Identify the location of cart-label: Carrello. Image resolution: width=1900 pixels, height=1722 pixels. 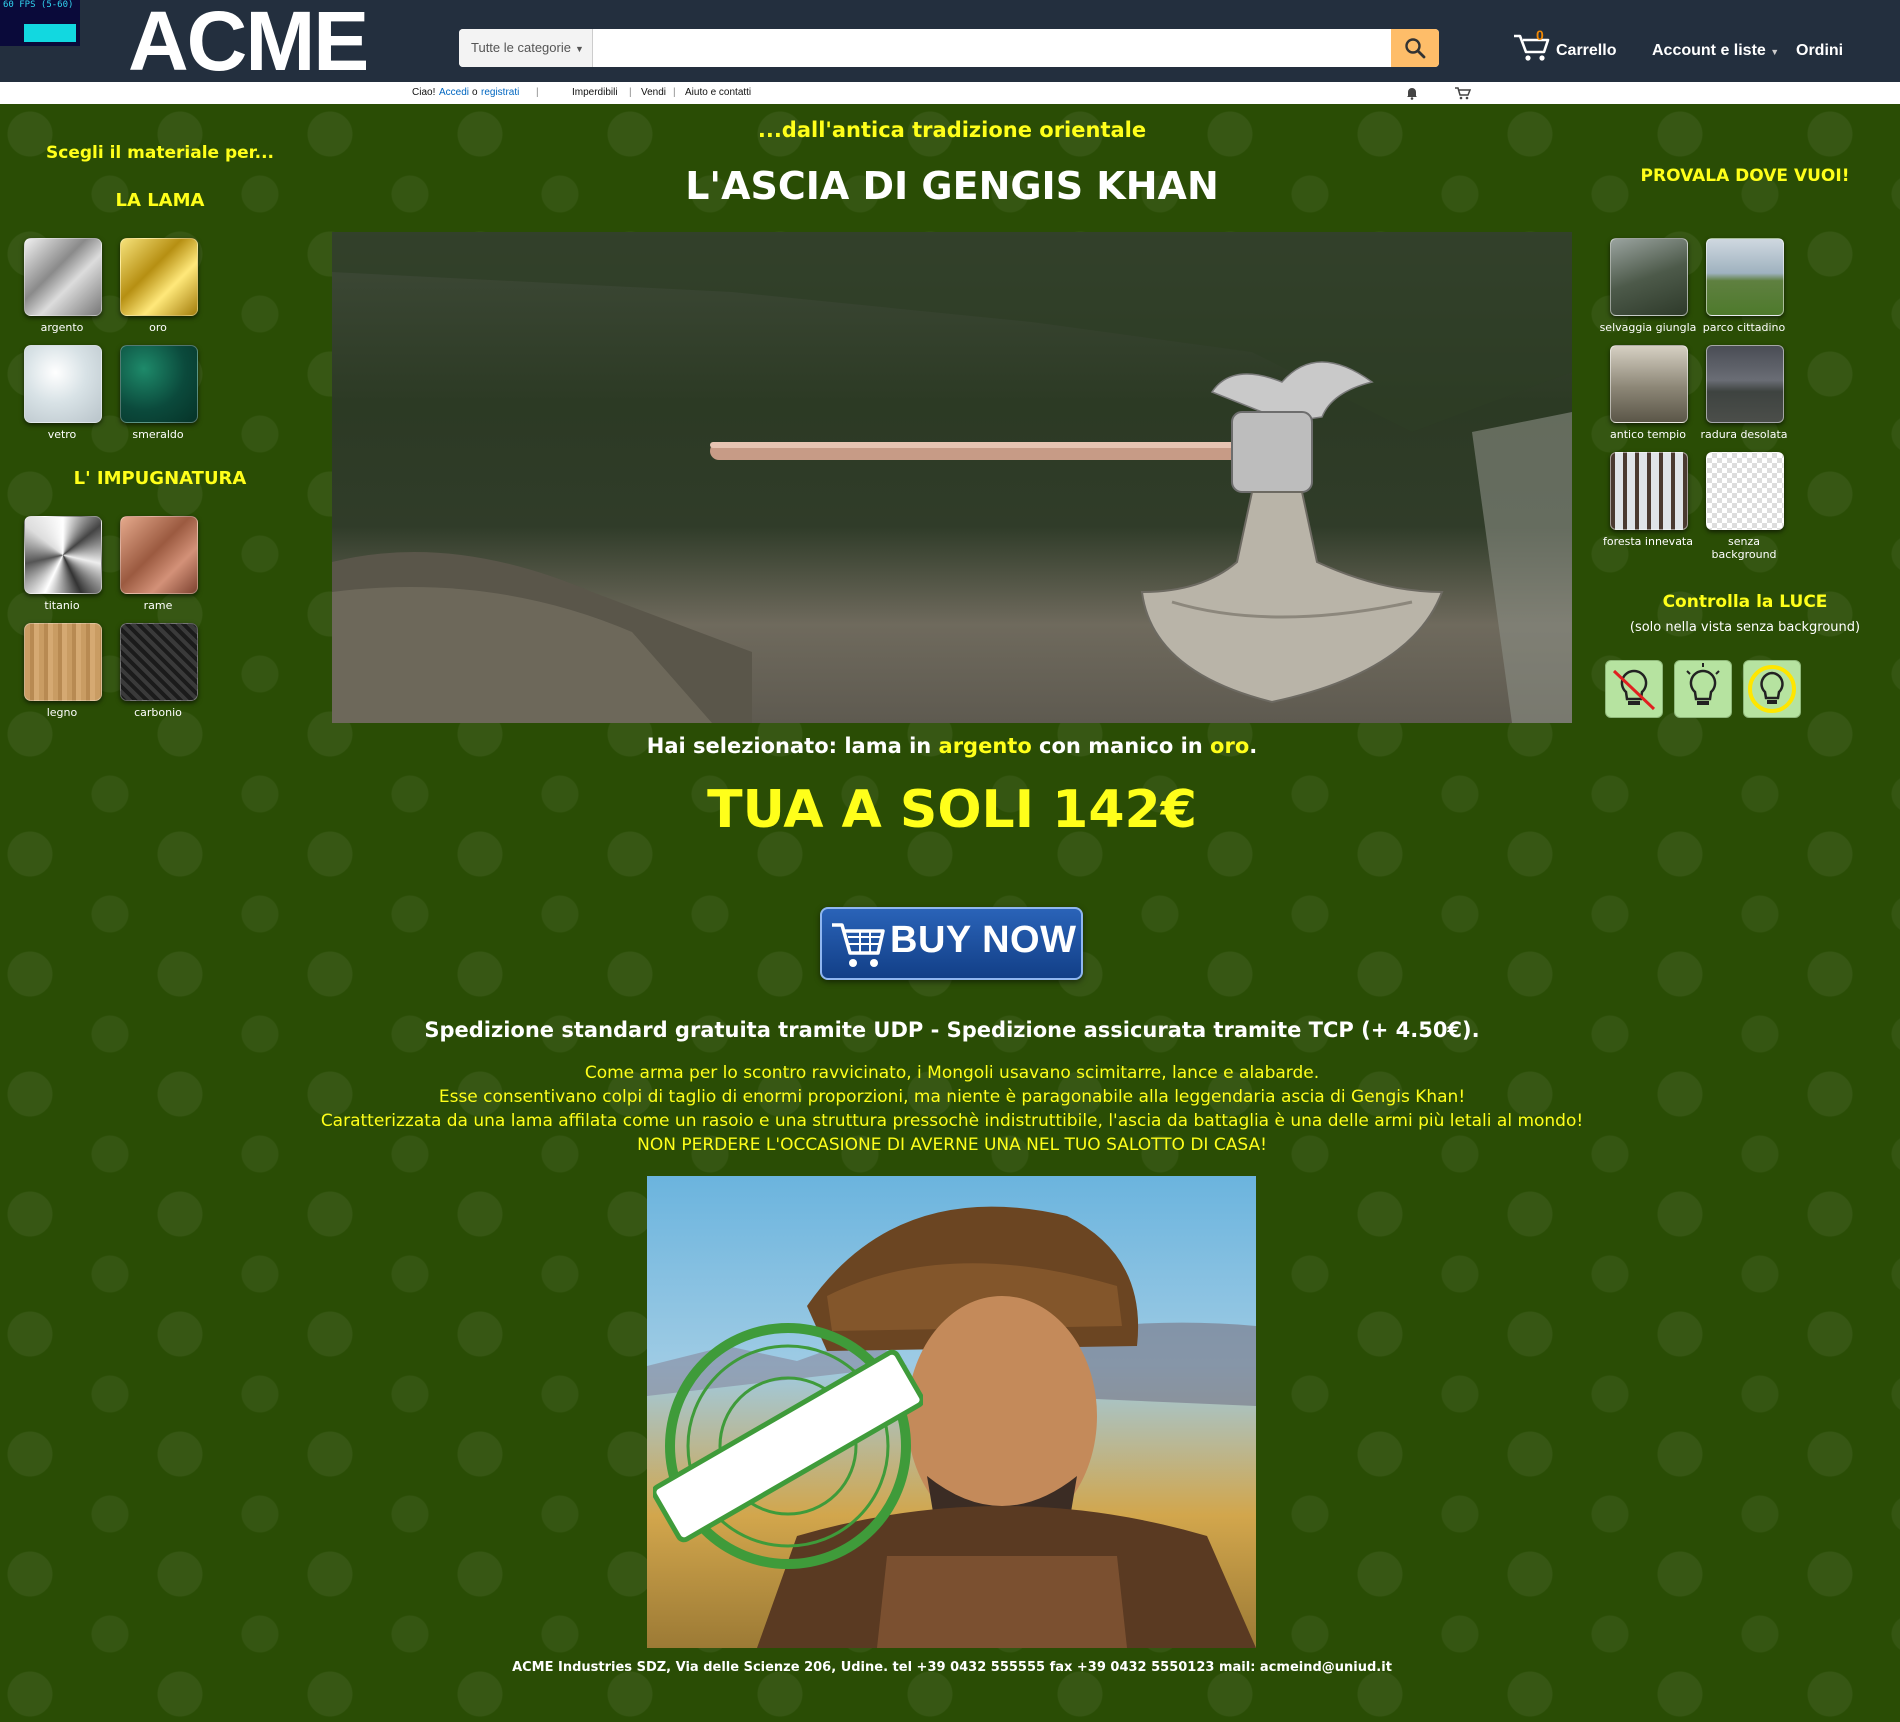
(1586, 50).